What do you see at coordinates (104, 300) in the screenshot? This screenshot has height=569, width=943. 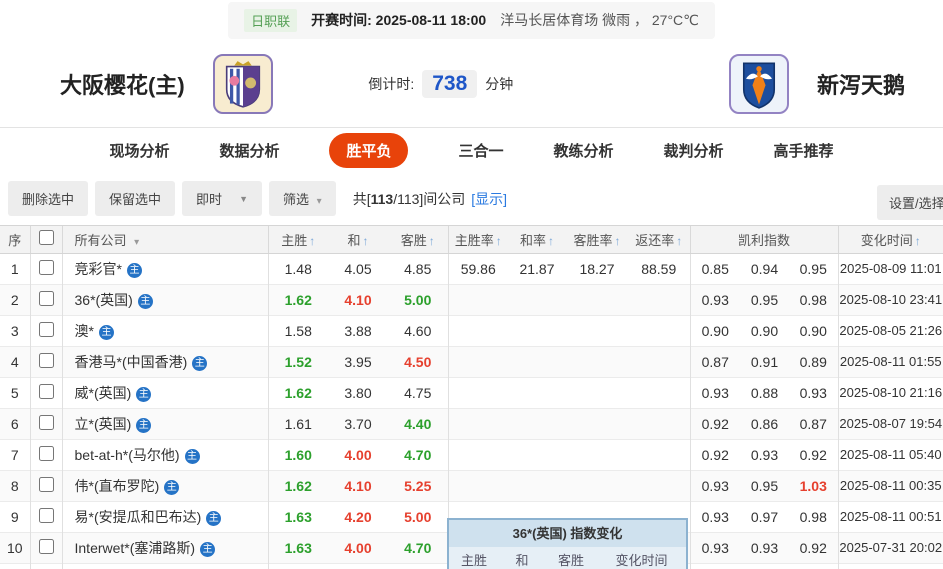 I see `company-name: 36*(英国)` at bounding box center [104, 300].